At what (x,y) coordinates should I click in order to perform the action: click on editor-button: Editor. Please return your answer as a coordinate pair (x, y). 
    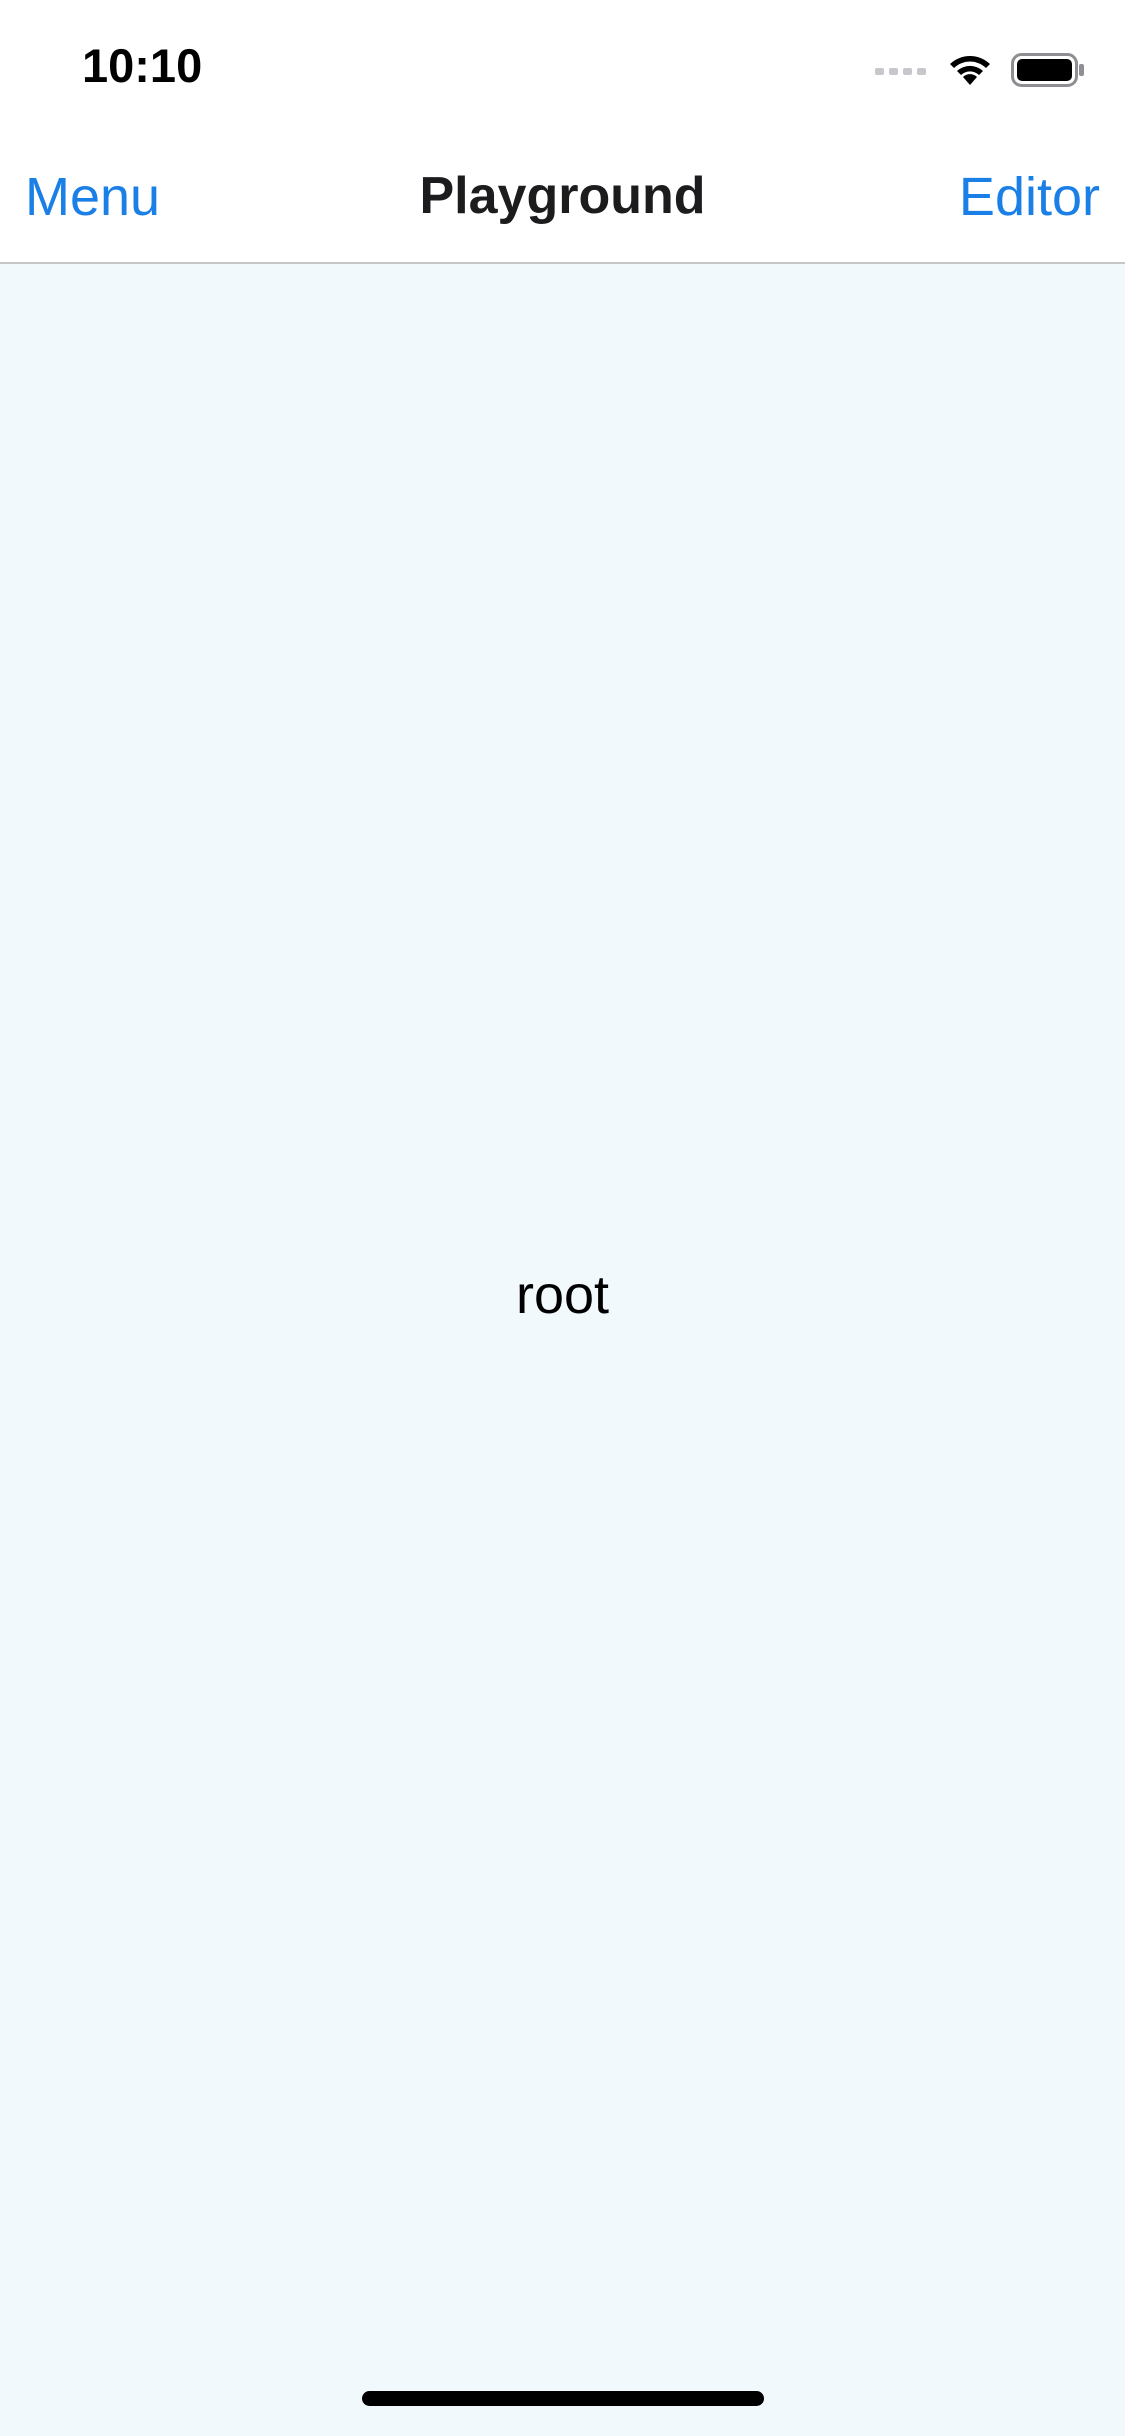
    Looking at the image, I should click on (1029, 197).